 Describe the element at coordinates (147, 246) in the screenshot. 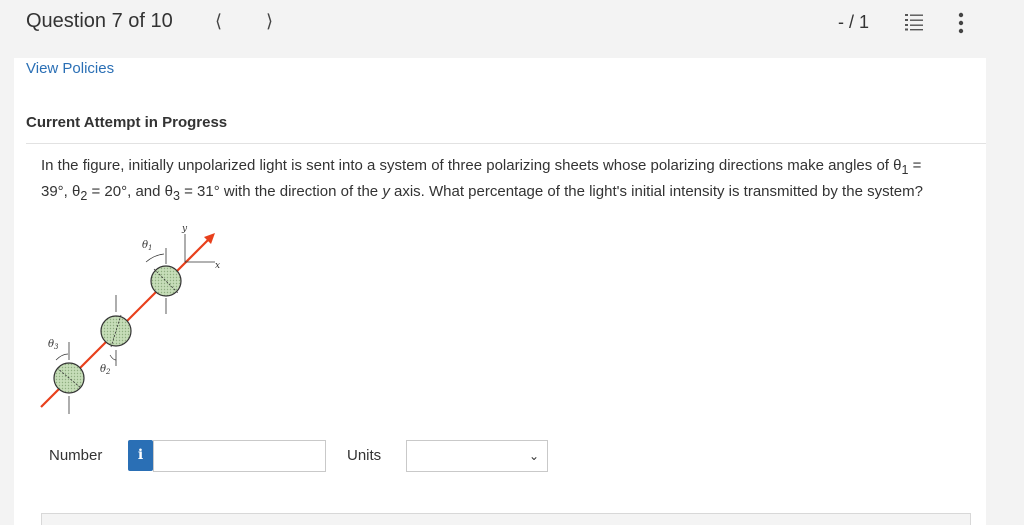

I see `theta1-label: θ1` at that location.